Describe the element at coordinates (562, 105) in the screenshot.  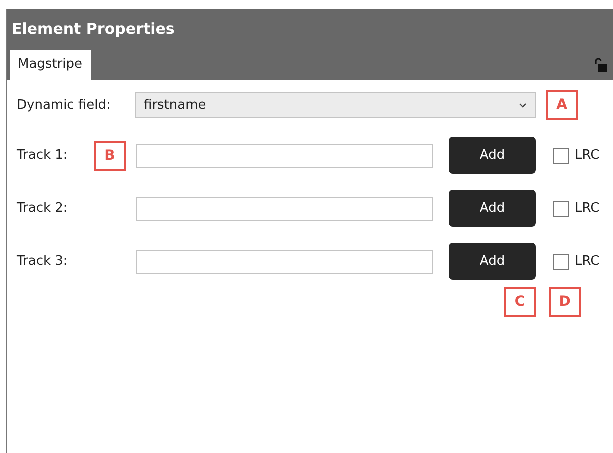
I see `callout-label: A` at that location.